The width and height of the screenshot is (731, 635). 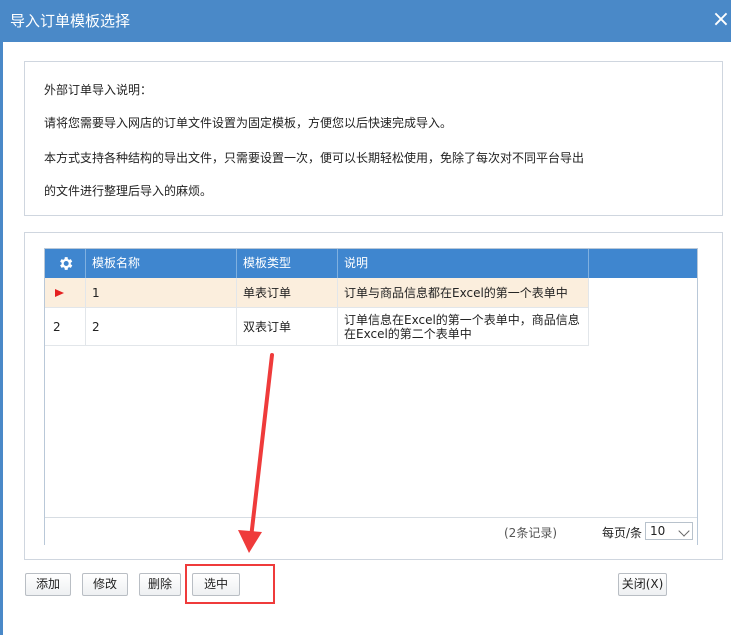 I want to click on cell-template-type: 单表订单, so click(x=287, y=292).